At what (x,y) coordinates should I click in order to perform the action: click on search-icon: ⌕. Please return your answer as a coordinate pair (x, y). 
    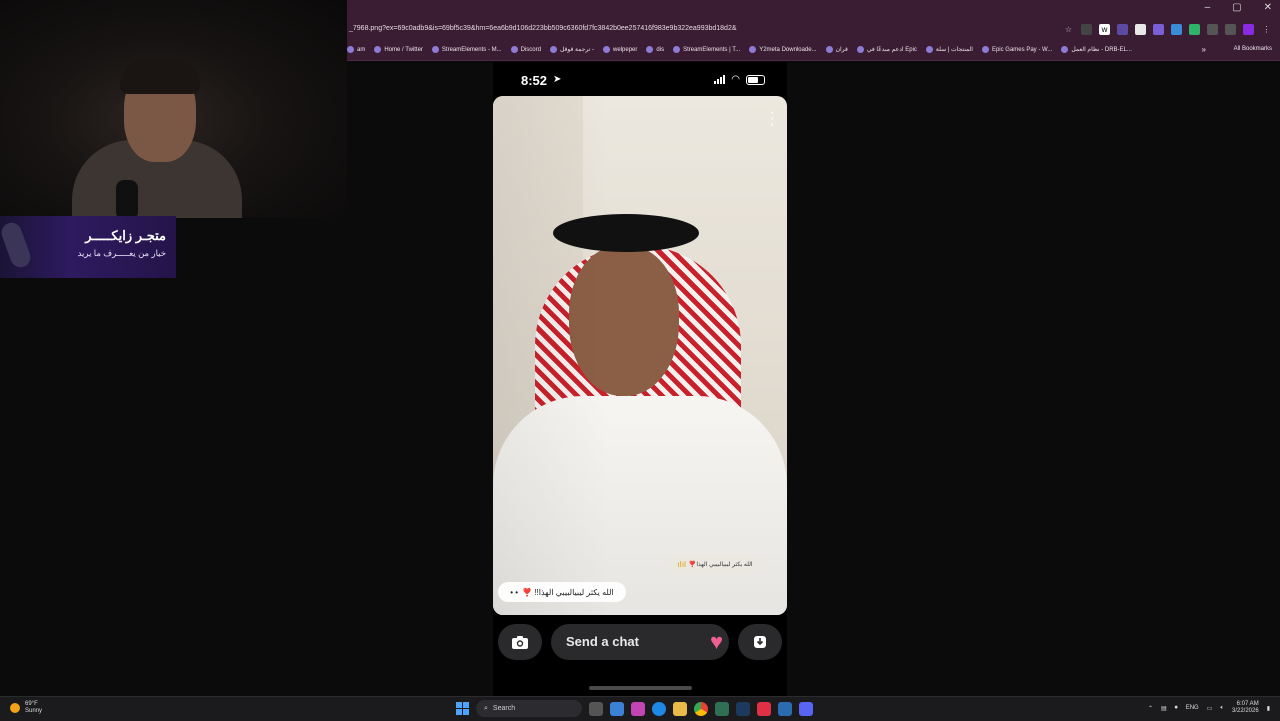
    Looking at the image, I should click on (486, 708).